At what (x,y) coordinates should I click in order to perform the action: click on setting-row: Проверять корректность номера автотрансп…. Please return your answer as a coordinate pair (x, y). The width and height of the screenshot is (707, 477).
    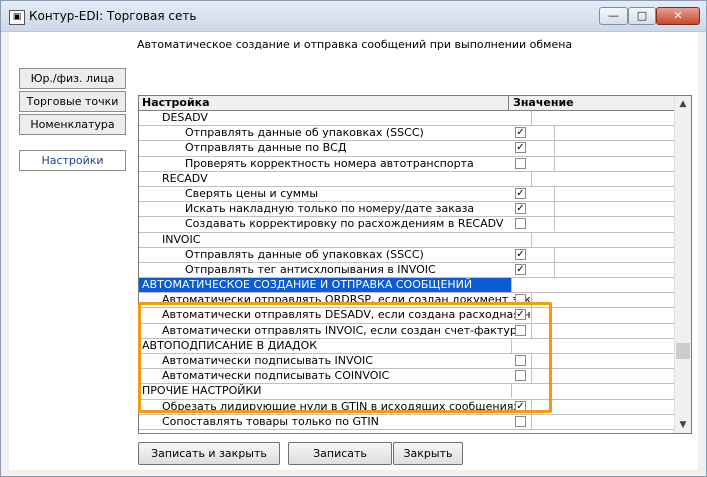
    Looking at the image, I should click on (407, 164).